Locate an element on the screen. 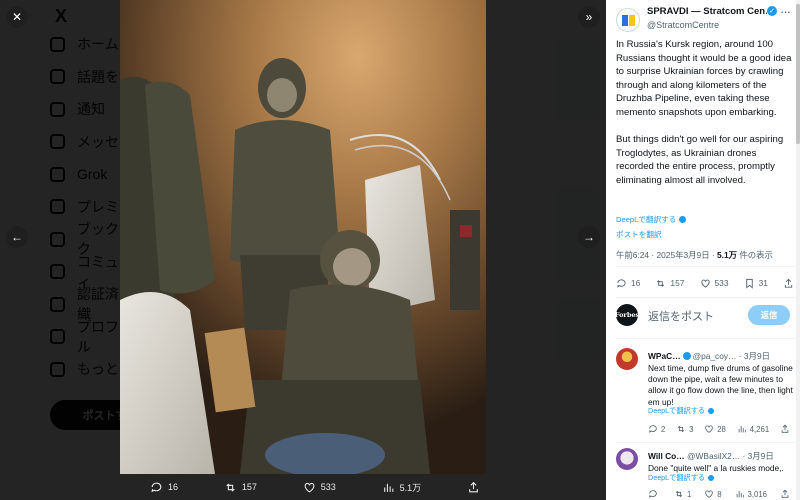 The height and width of the screenshot is (500, 800). reply-composer: Forbes 返信をポスト 返信 is located at coordinates (705, 316).